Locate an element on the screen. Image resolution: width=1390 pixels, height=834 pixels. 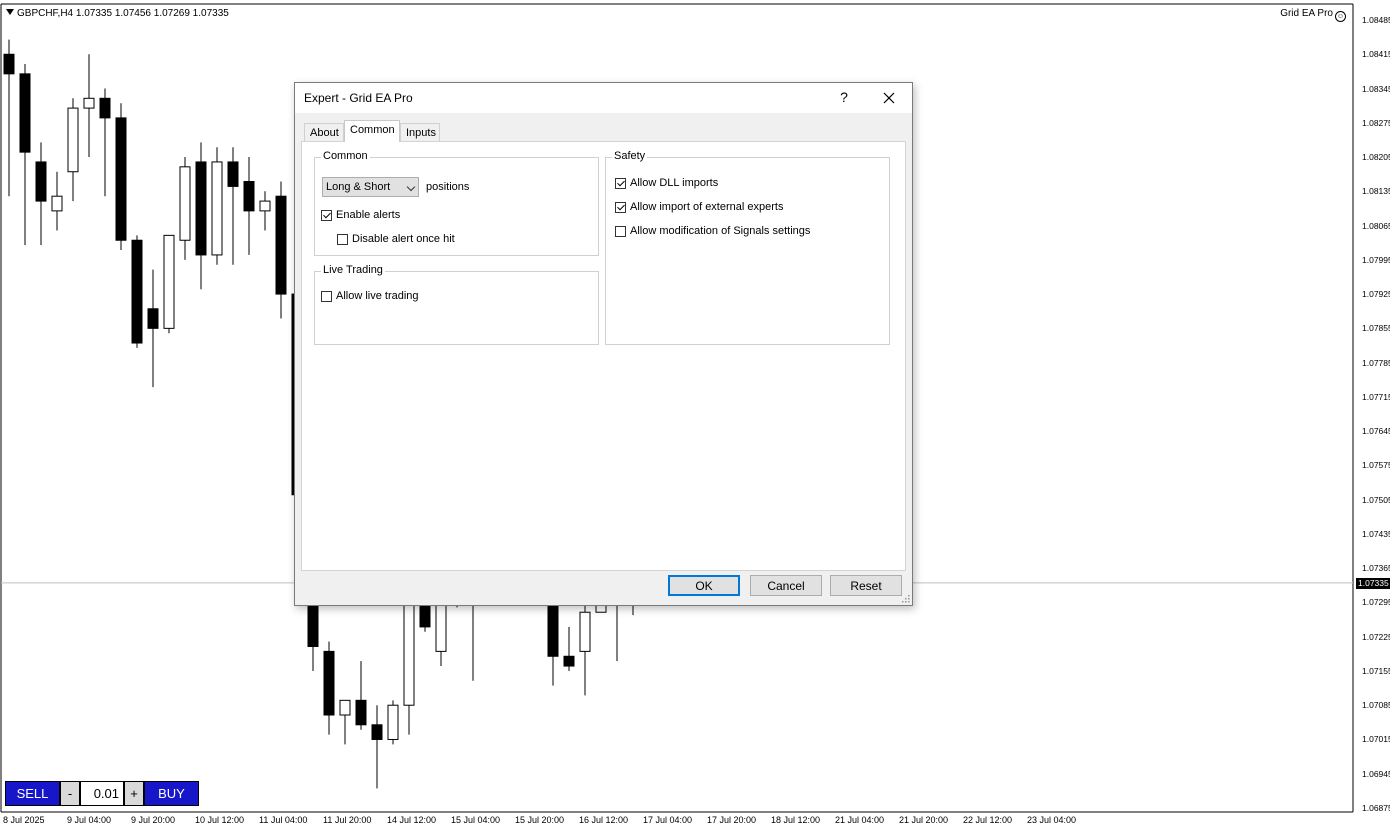
time-tick-label: 21 Jul 04:00 is located at coordinates (860, 820).